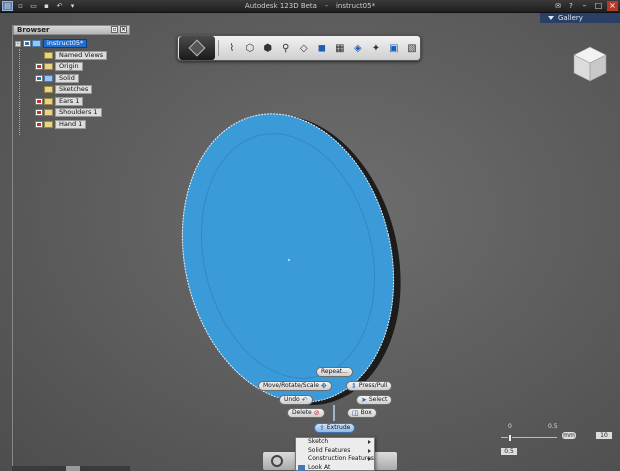  I want to click on scrollbar-thumb, so click(73, 468).